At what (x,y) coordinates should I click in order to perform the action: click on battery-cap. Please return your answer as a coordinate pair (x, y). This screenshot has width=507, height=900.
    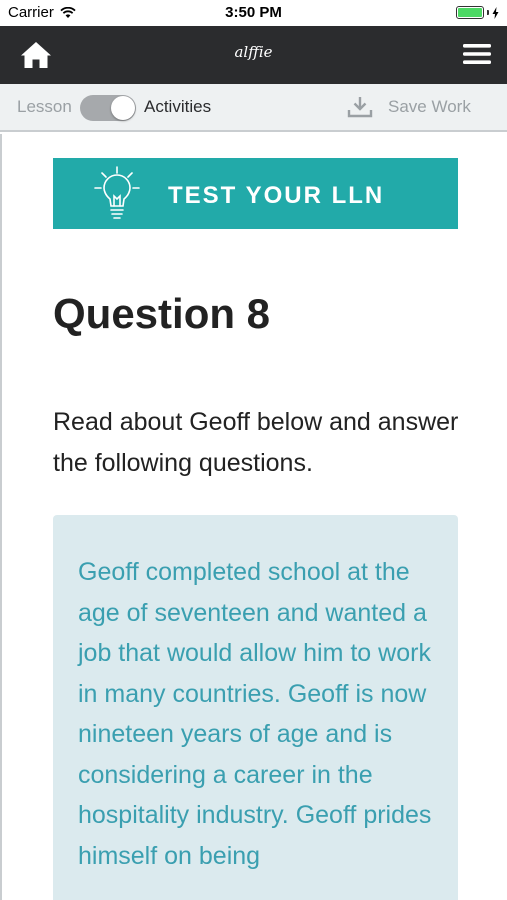
    Looking at the image, I should click on (488, 12).